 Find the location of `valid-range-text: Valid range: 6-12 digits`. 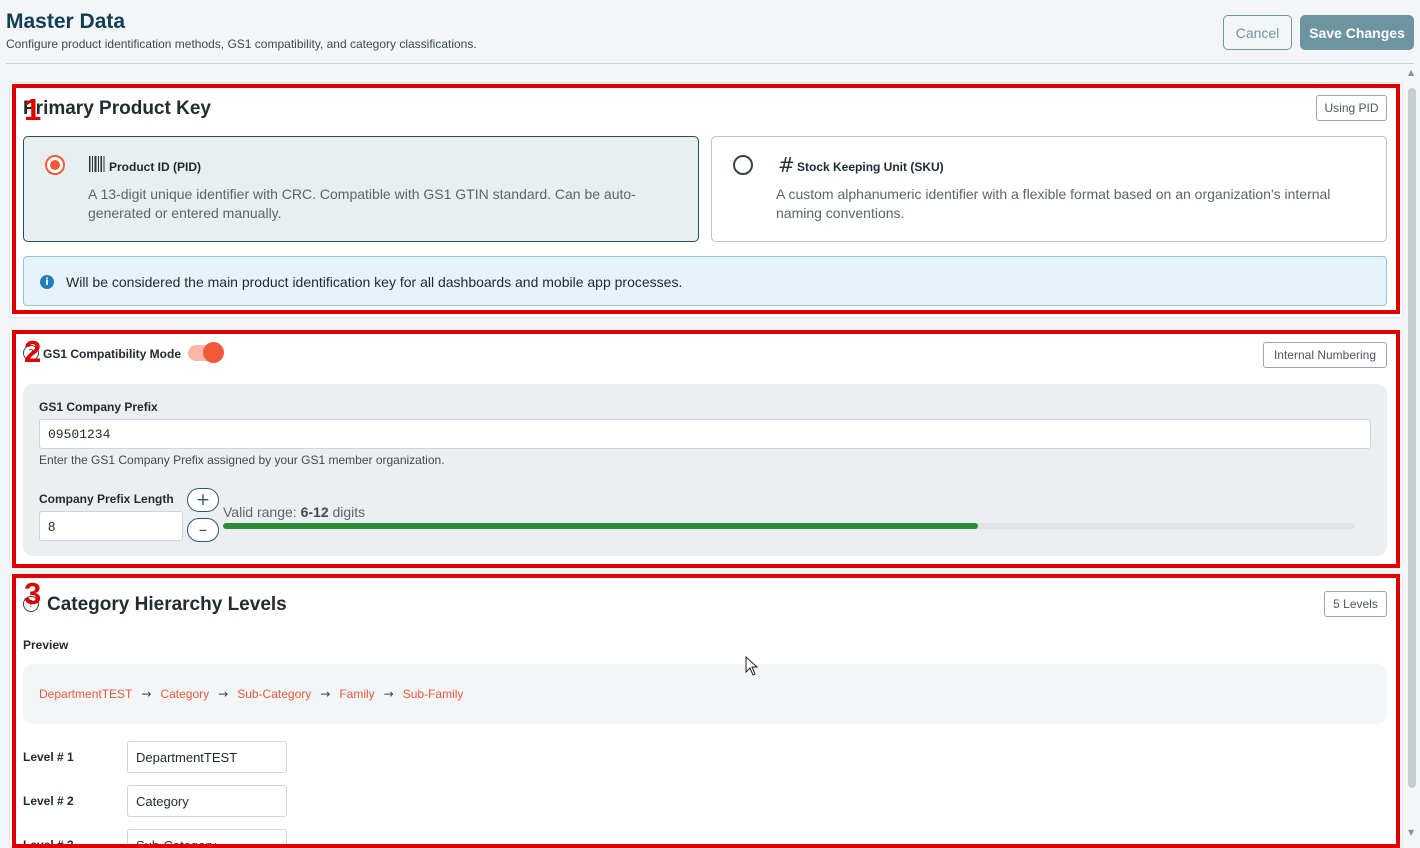

valid-range-text: Valid range: 6-12 digits is located at coordinates (294, 512).